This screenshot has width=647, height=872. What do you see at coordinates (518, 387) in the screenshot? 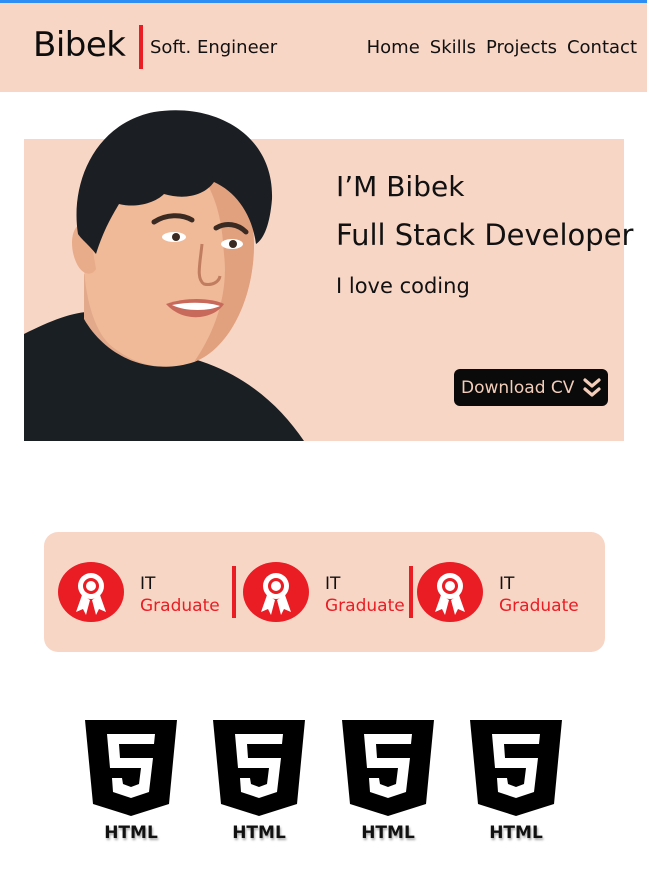
I see `download-cv-label: Download CV` at bounding box center [518, 387].